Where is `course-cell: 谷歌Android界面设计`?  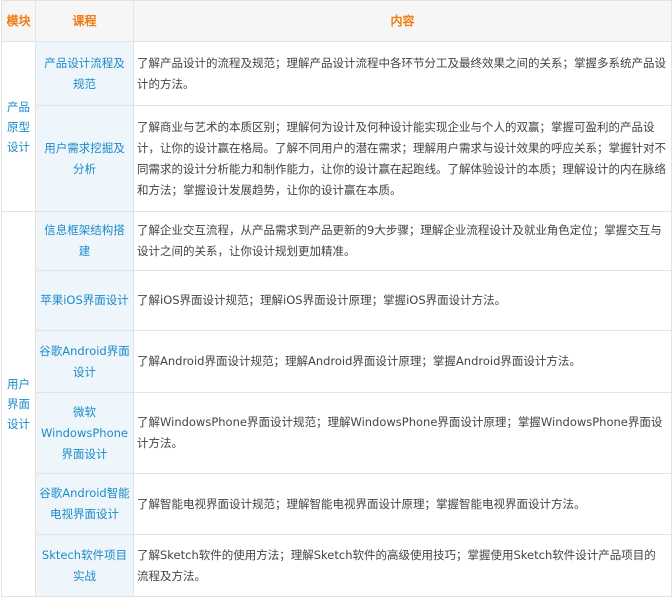
course-cell: 谷歌Android界面设计 is located at coordinates (84, 361).